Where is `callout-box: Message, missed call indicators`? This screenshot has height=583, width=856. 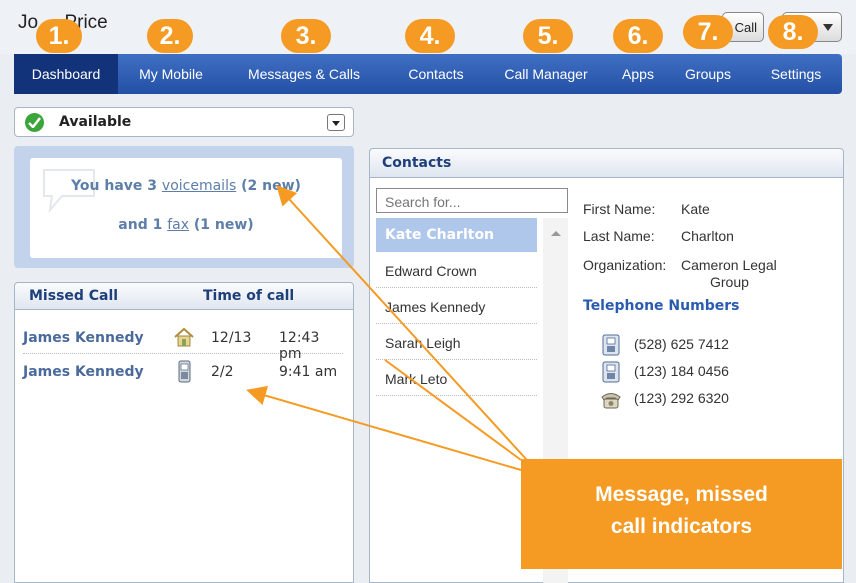
callout-box: Message, missed call indicators is located at coordinates (681, 514).